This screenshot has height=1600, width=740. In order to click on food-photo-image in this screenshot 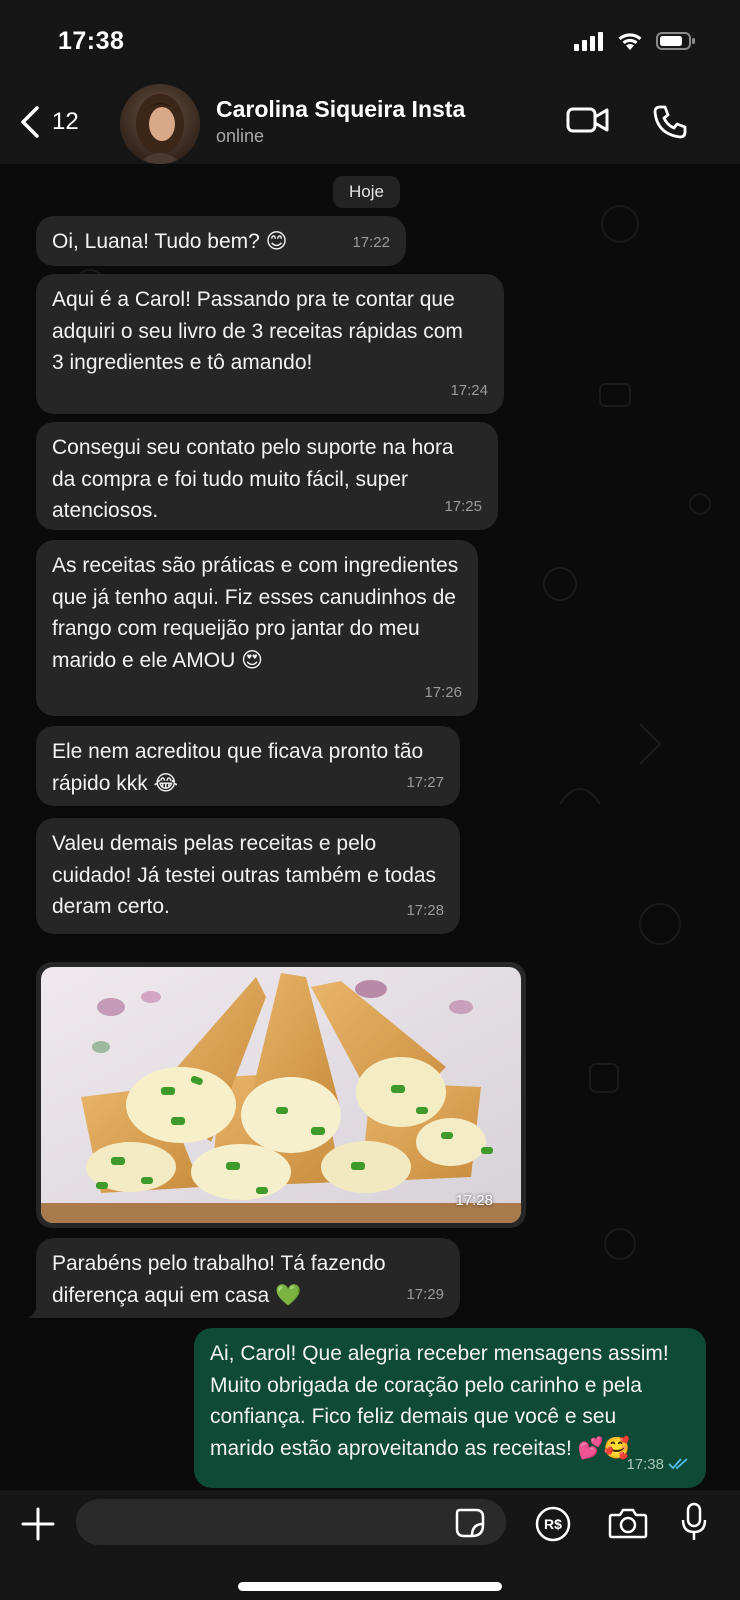, I will do `click(281, 1095)`.